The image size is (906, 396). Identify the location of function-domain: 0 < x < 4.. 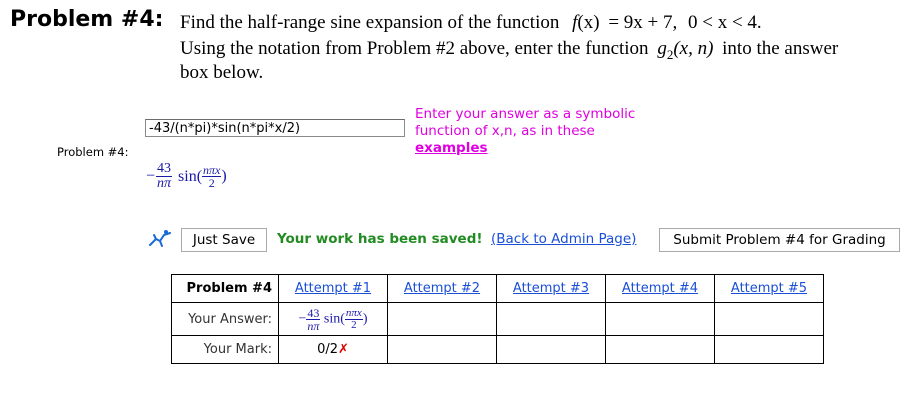
(725, 22).